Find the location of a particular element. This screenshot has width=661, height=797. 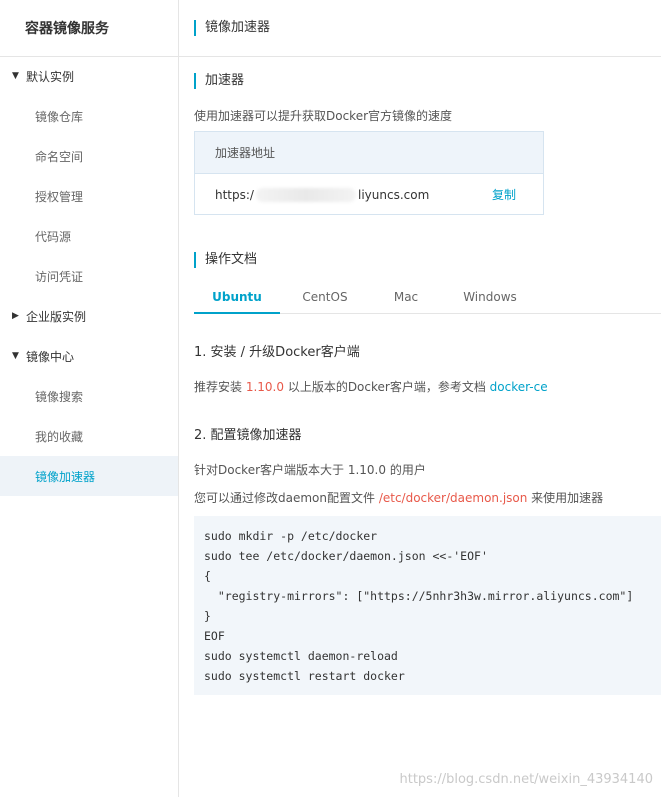

step2-line2-before: 您可以通过修改daemon配置文件 is located at coordinates (286, 498).